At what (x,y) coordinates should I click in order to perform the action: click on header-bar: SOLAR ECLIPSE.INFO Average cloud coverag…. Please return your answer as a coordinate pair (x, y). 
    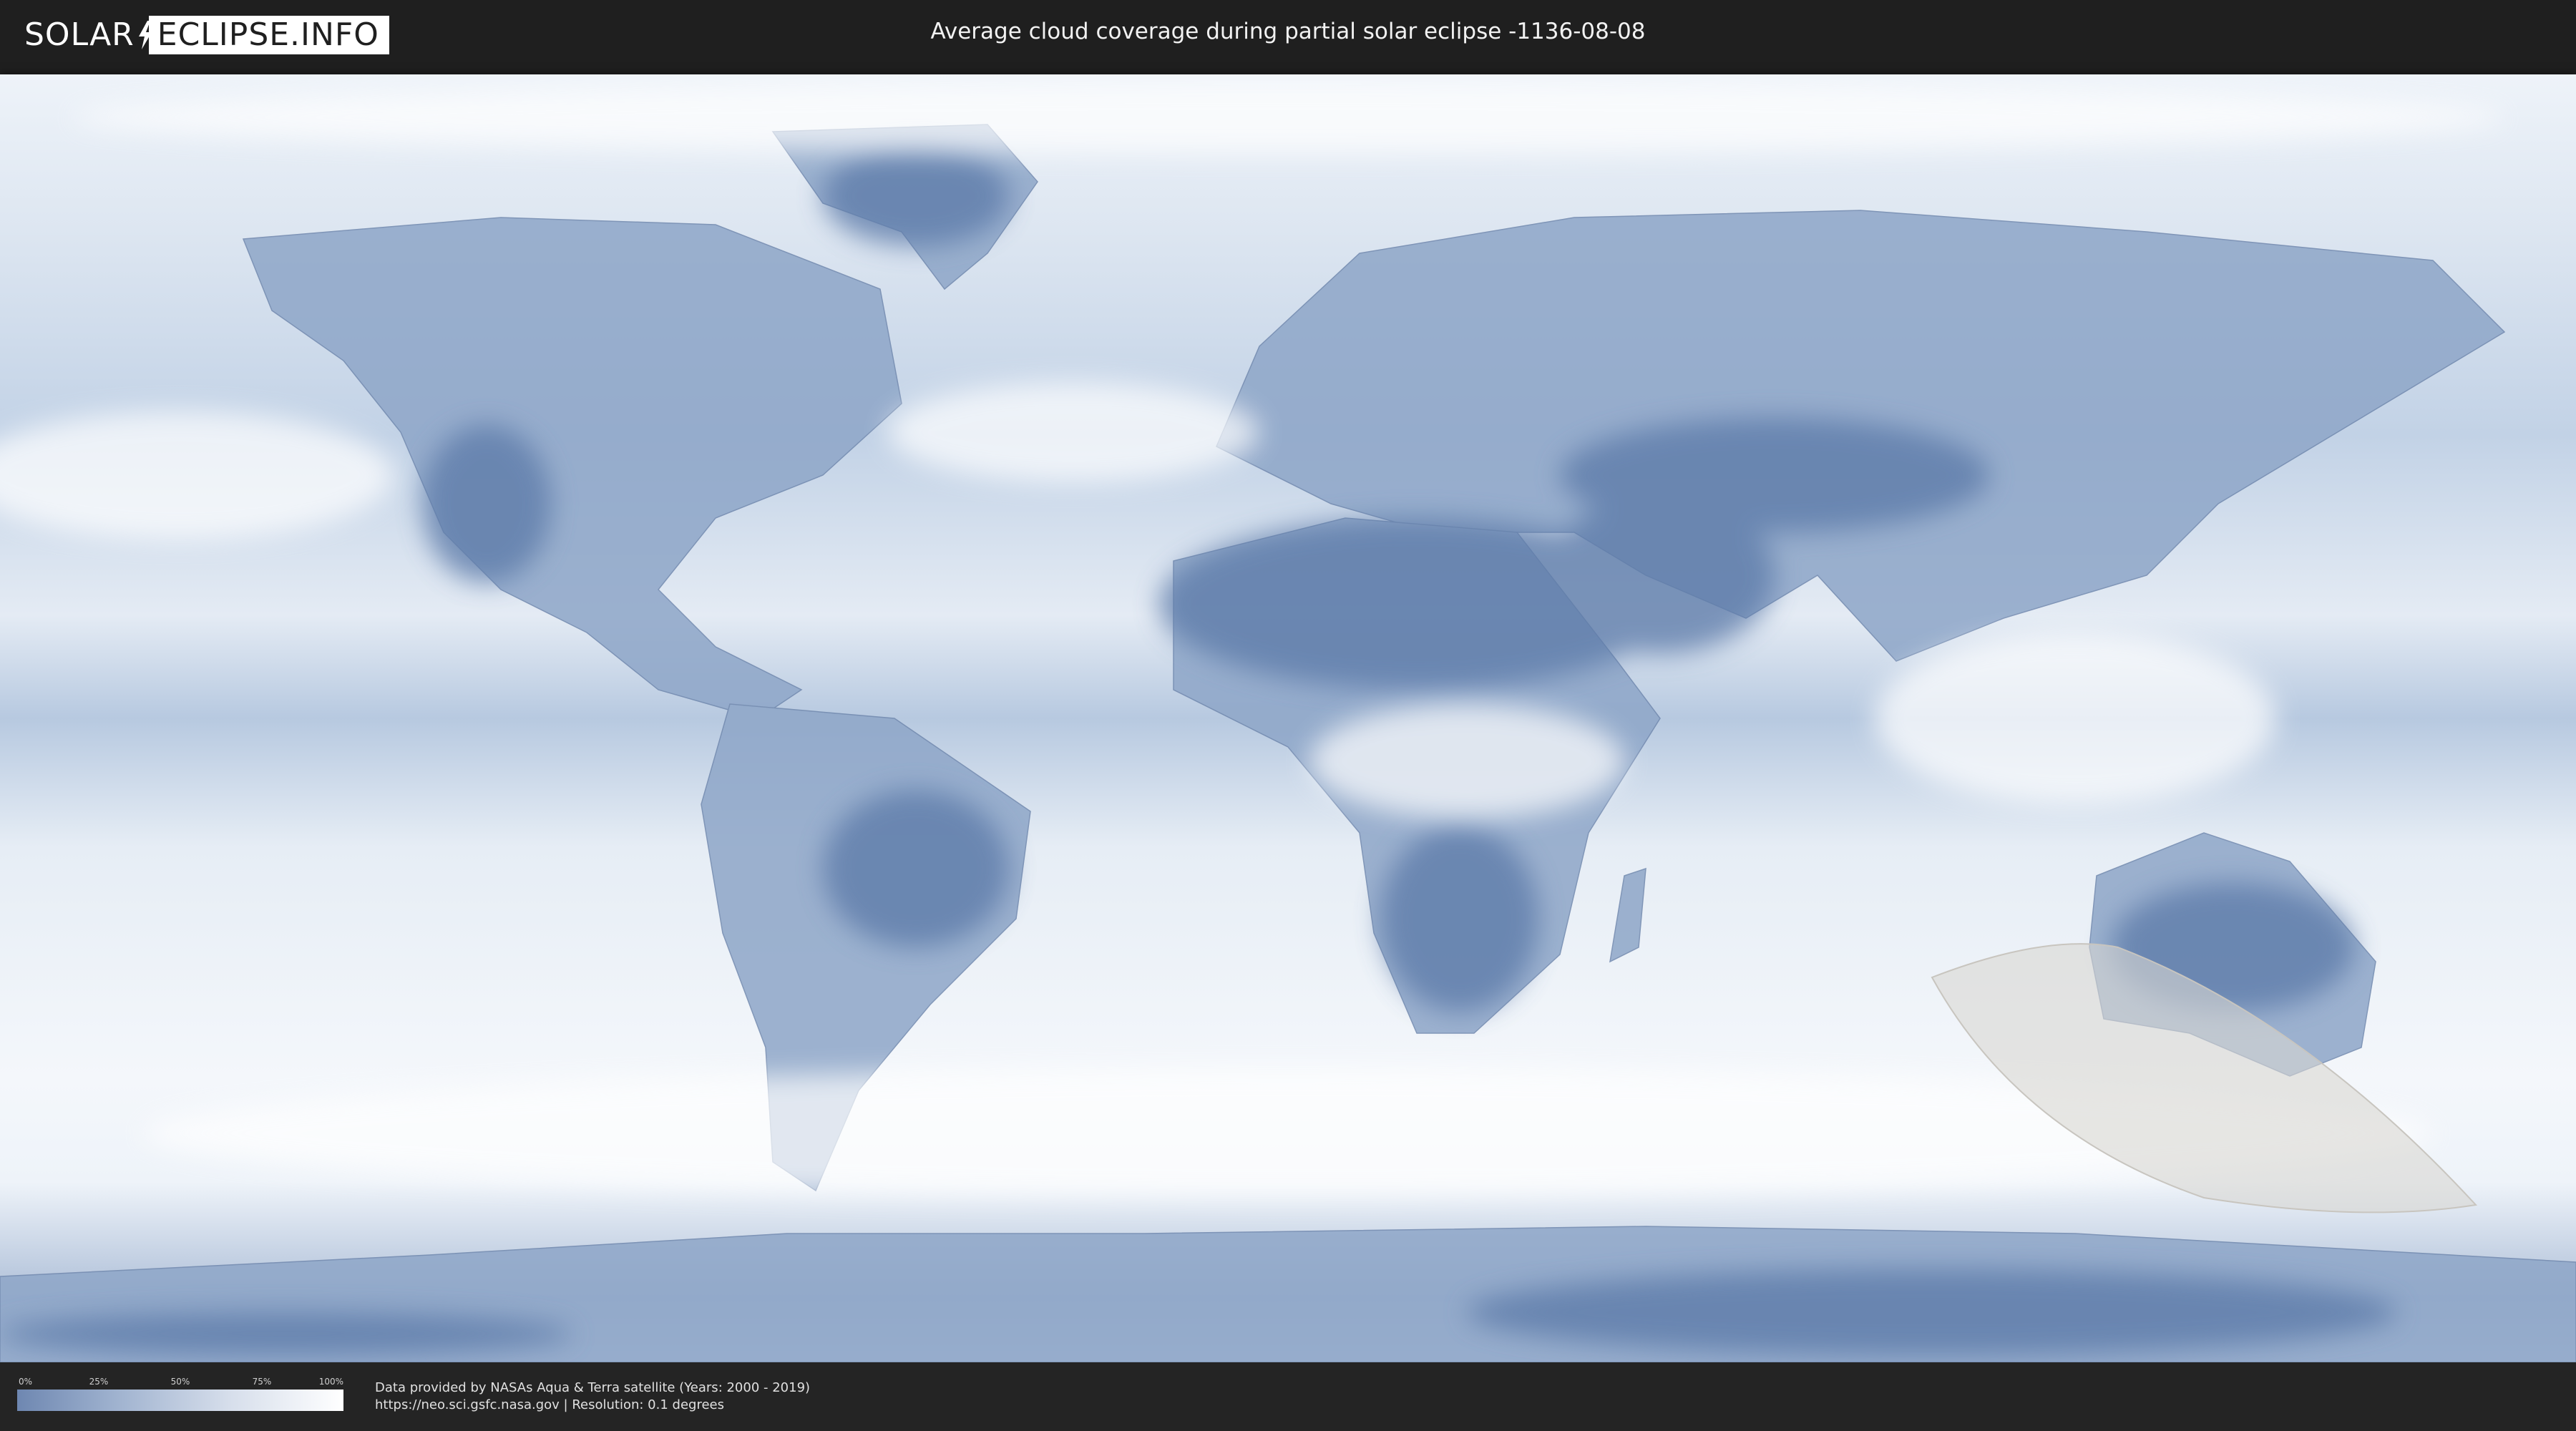
    Looking at the image, I should click on (1288, 36).